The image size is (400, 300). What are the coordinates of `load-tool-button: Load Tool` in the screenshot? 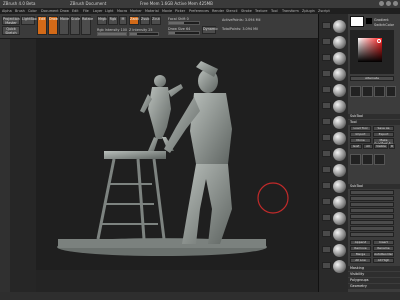 It's located at (360, 128).